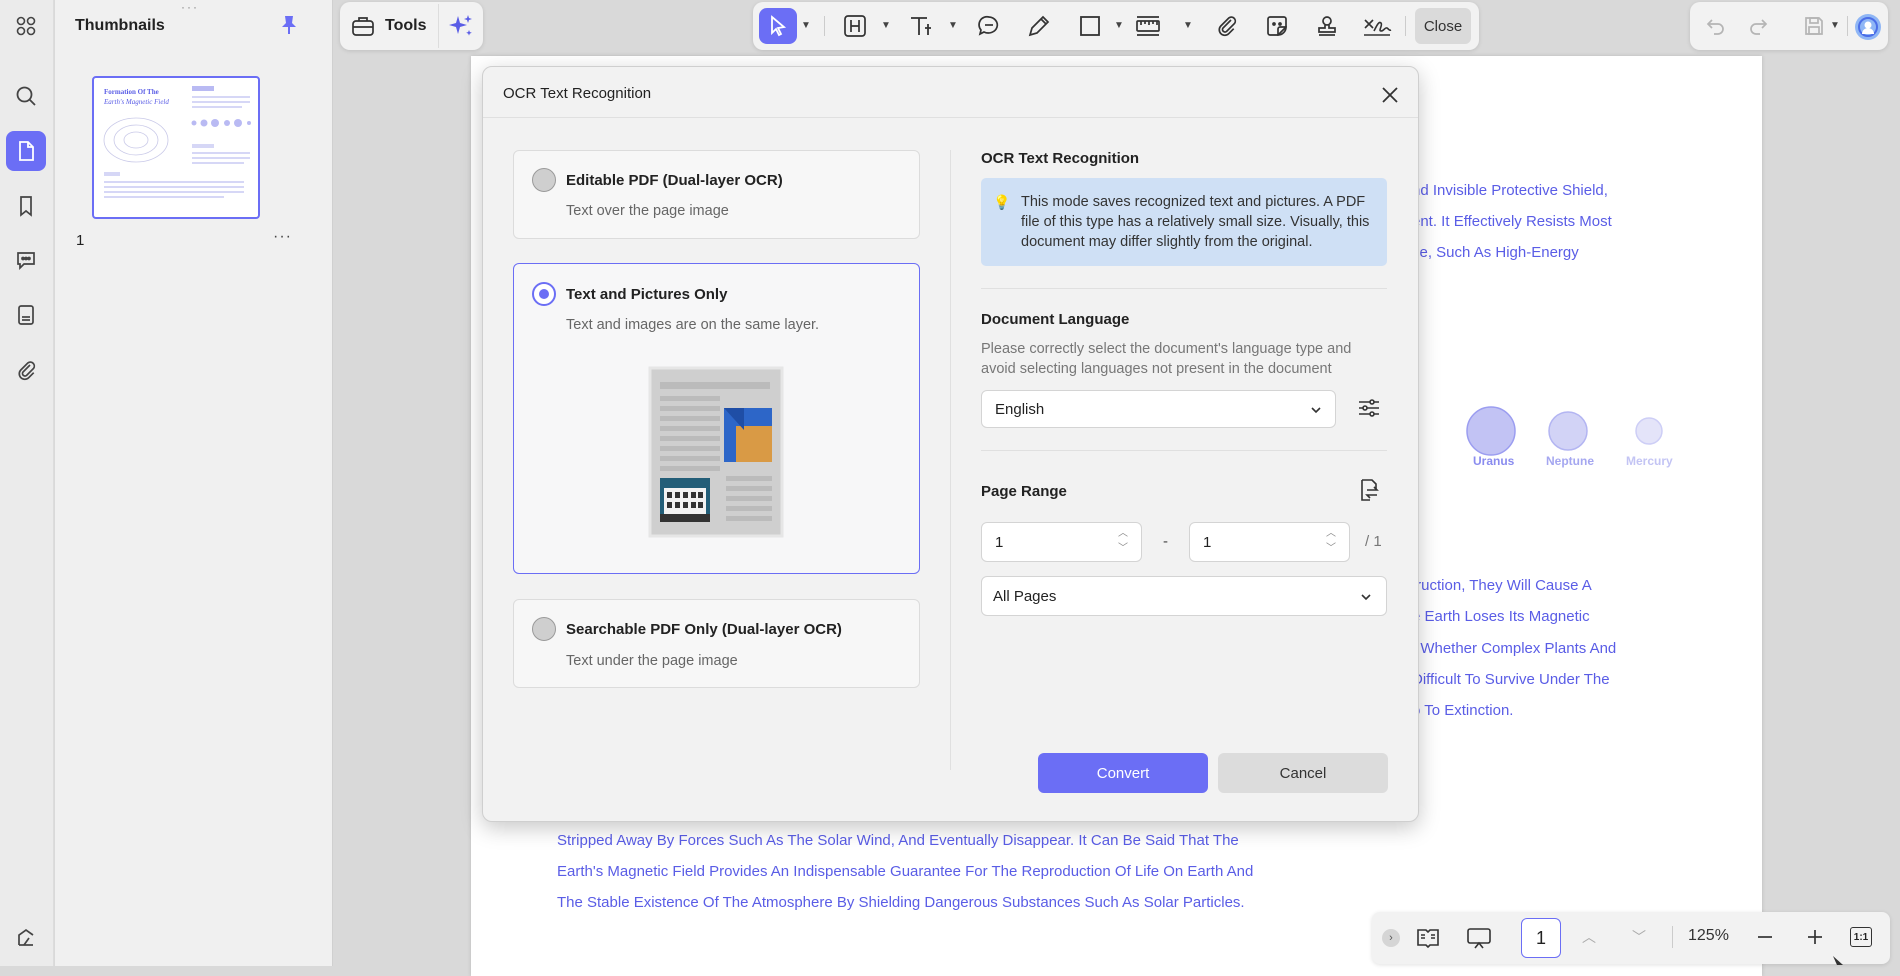 This screenshot has height=976, width=1900. What do you see at coordinates (778, 26) in the screenshot?
I see `select-cursor-icon` at bounding box center [778, 26].